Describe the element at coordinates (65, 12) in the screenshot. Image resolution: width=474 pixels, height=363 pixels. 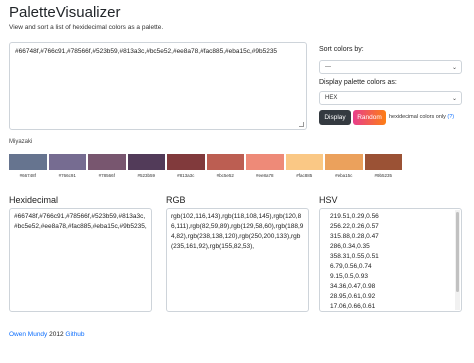
I see `app-title: PaletteVisualizer` at that location.